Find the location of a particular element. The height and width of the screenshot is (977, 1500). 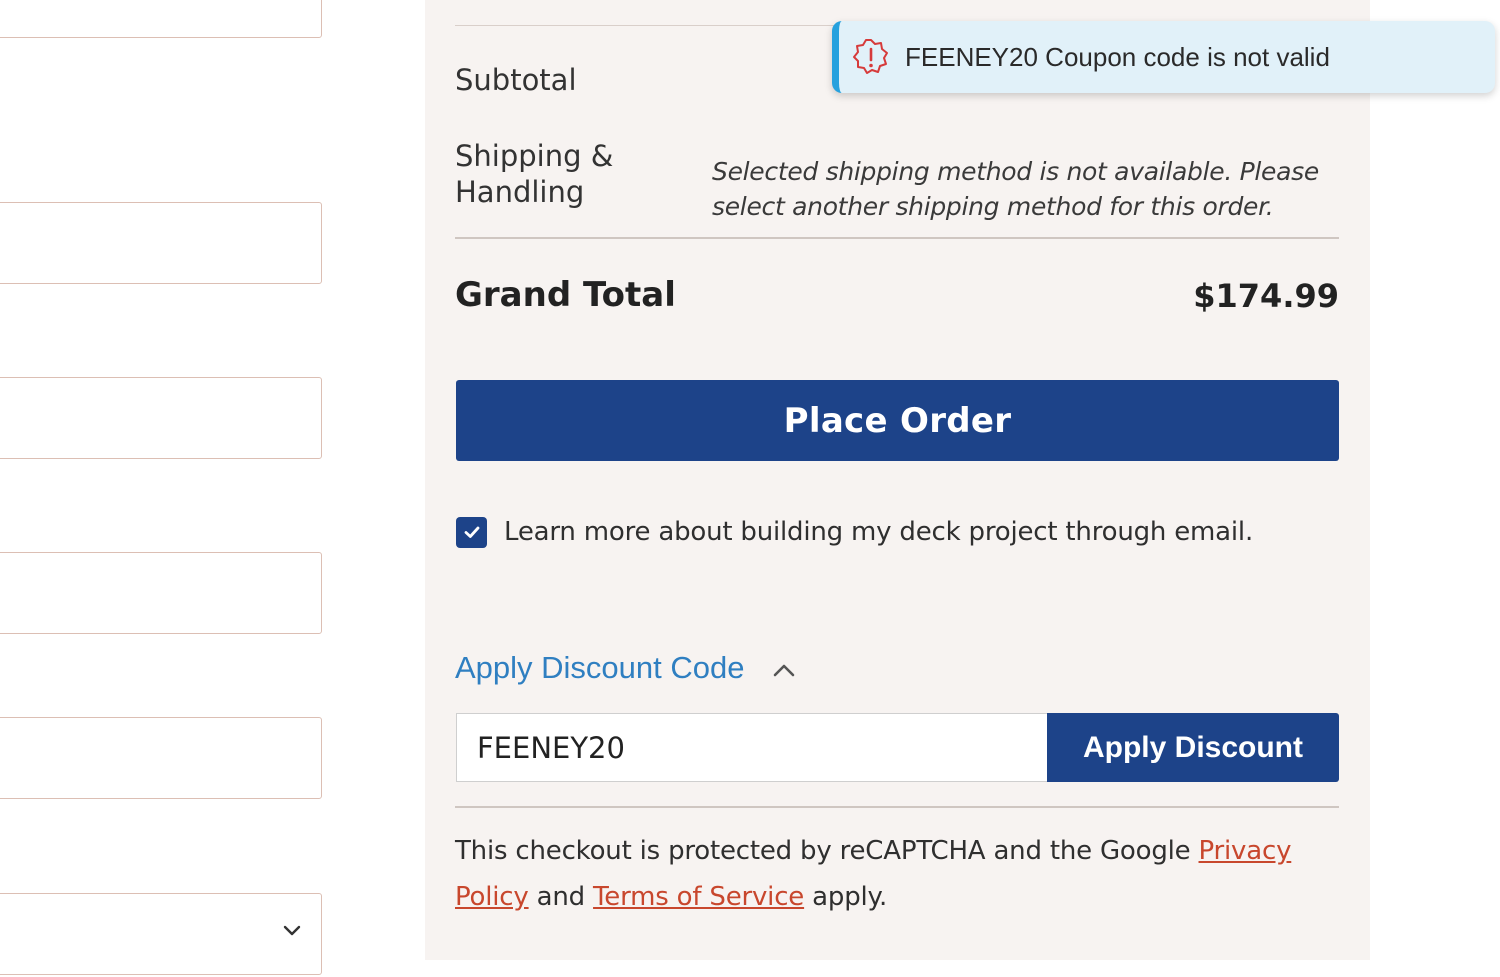

form-field-top is located at coordinates (161, 19).